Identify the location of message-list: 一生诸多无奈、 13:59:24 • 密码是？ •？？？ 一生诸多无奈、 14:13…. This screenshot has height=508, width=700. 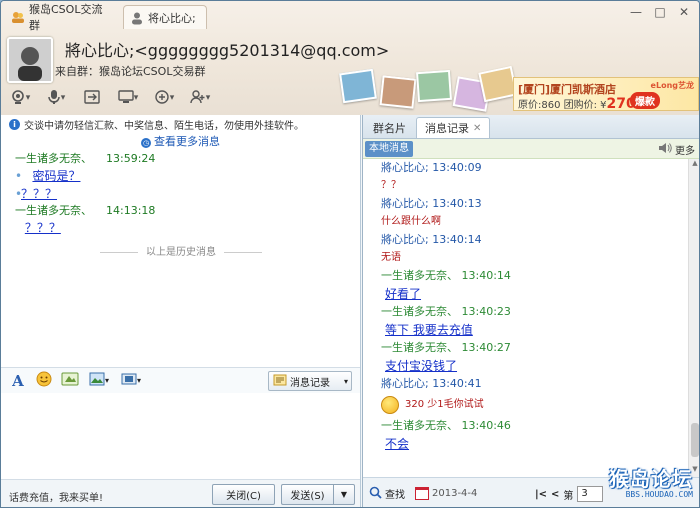
(180, 193).